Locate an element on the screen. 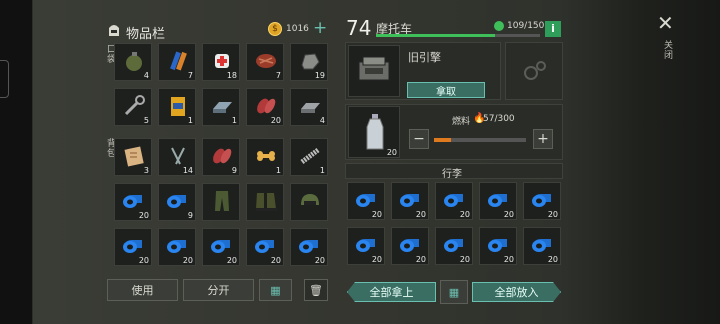 The width and height of the screenshot is (720, 324). fuel-minus-button: − is located at coordinates (419, 139).